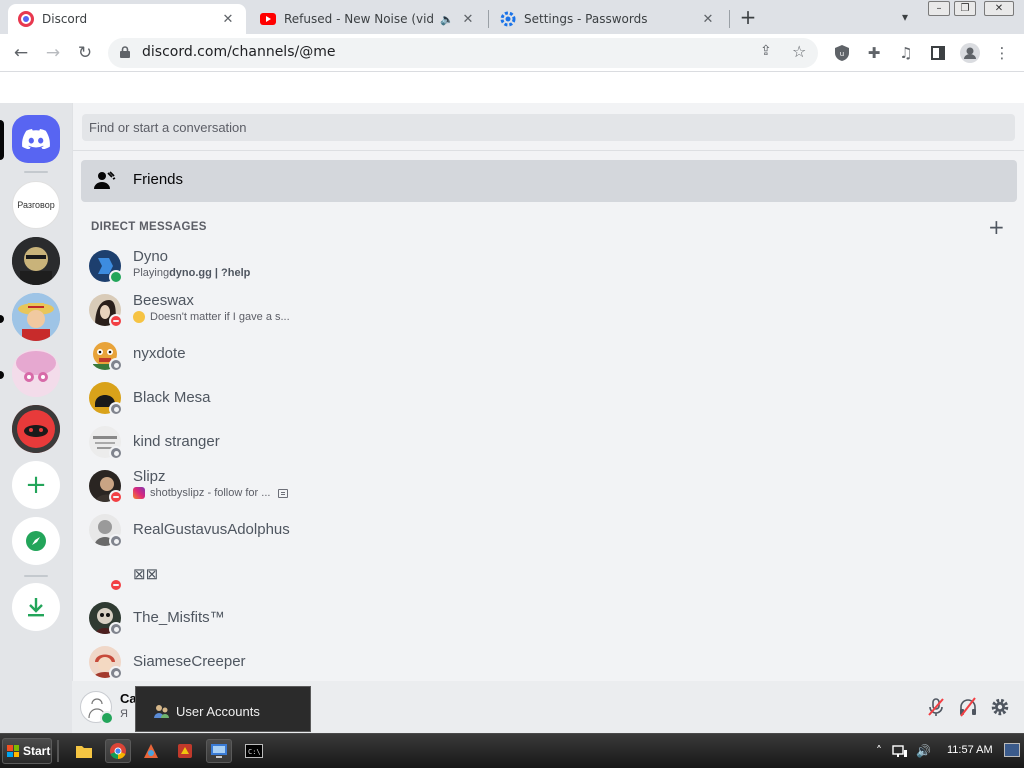  I want to click on dm-item-siamesecreeper: SiameseCreeper, so click(549, 662).